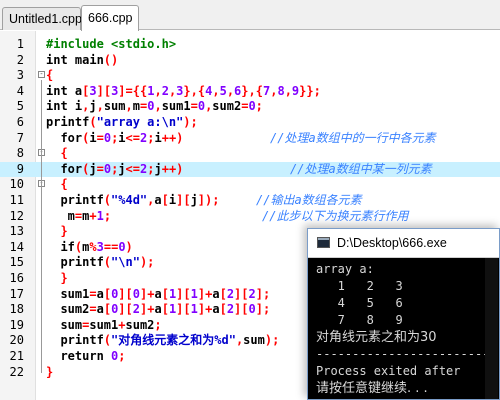  Describe the element at coordinates (86, 356) in the screenshot. I see `code-text: return 0;` at that location.